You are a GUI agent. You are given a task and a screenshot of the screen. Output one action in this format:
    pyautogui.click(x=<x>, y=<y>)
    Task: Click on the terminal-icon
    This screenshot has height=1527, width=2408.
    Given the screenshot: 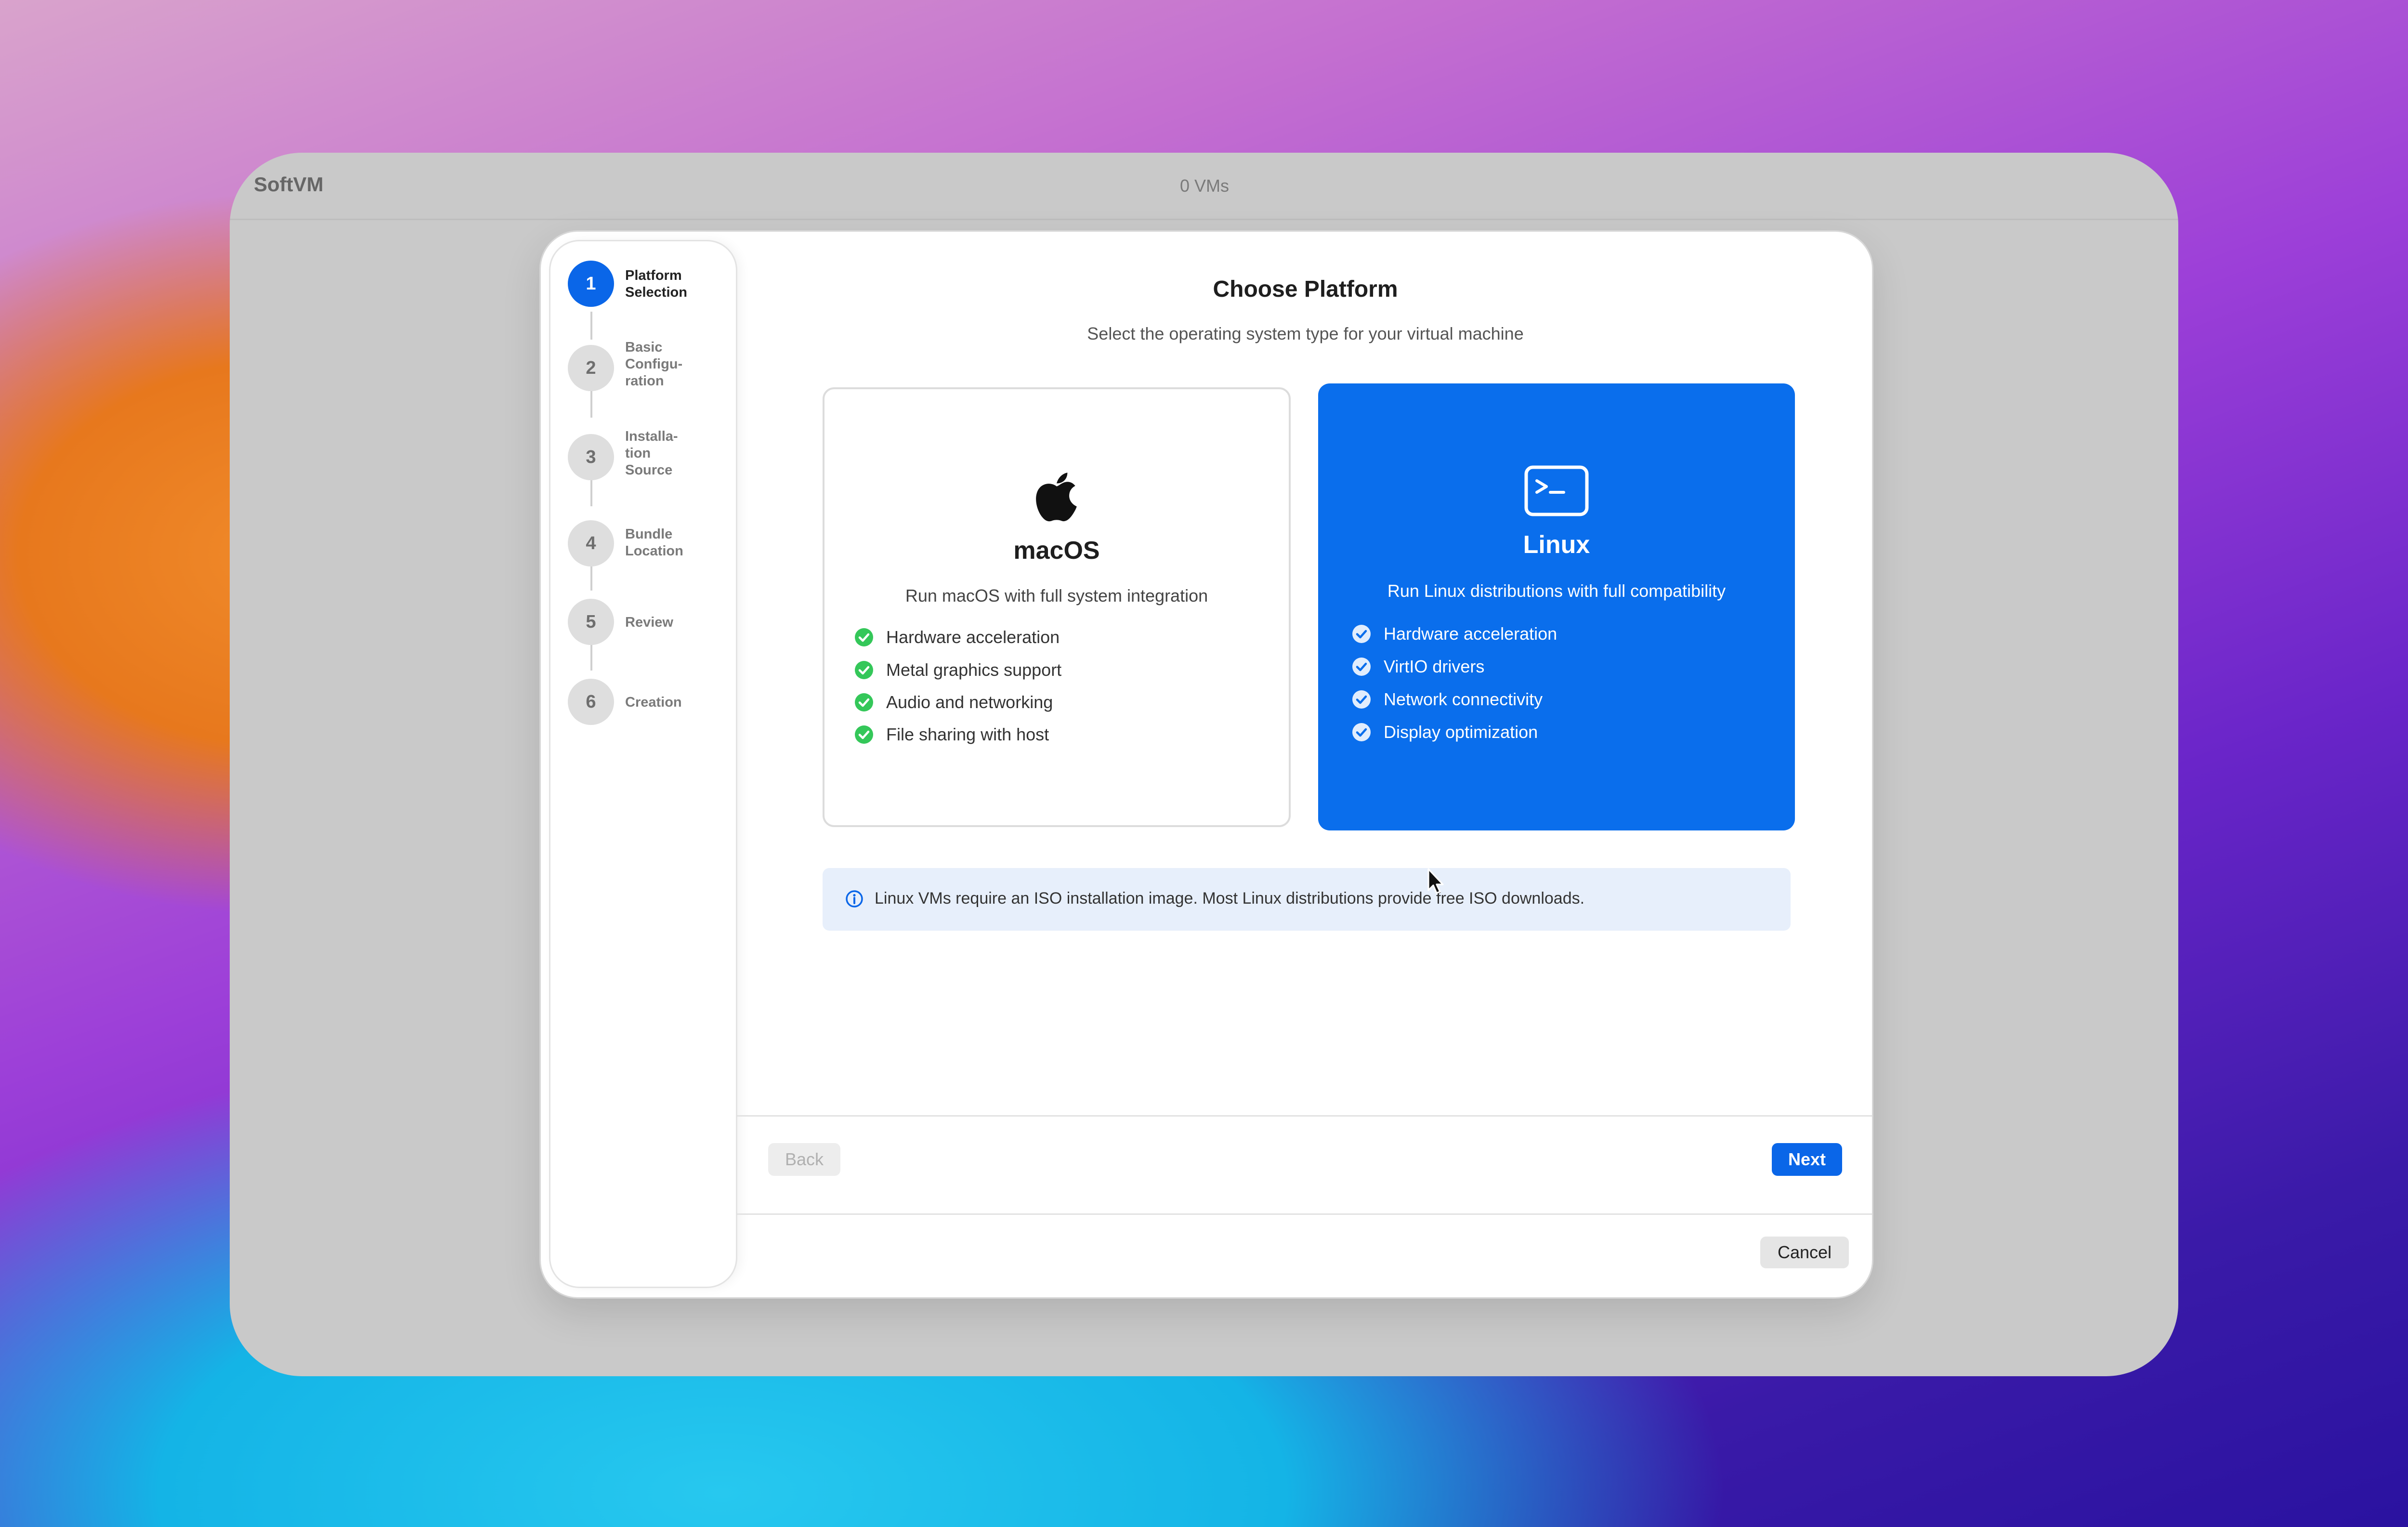 What is the action you would take?
    pyautogui.click(x=1556, y=490)
    